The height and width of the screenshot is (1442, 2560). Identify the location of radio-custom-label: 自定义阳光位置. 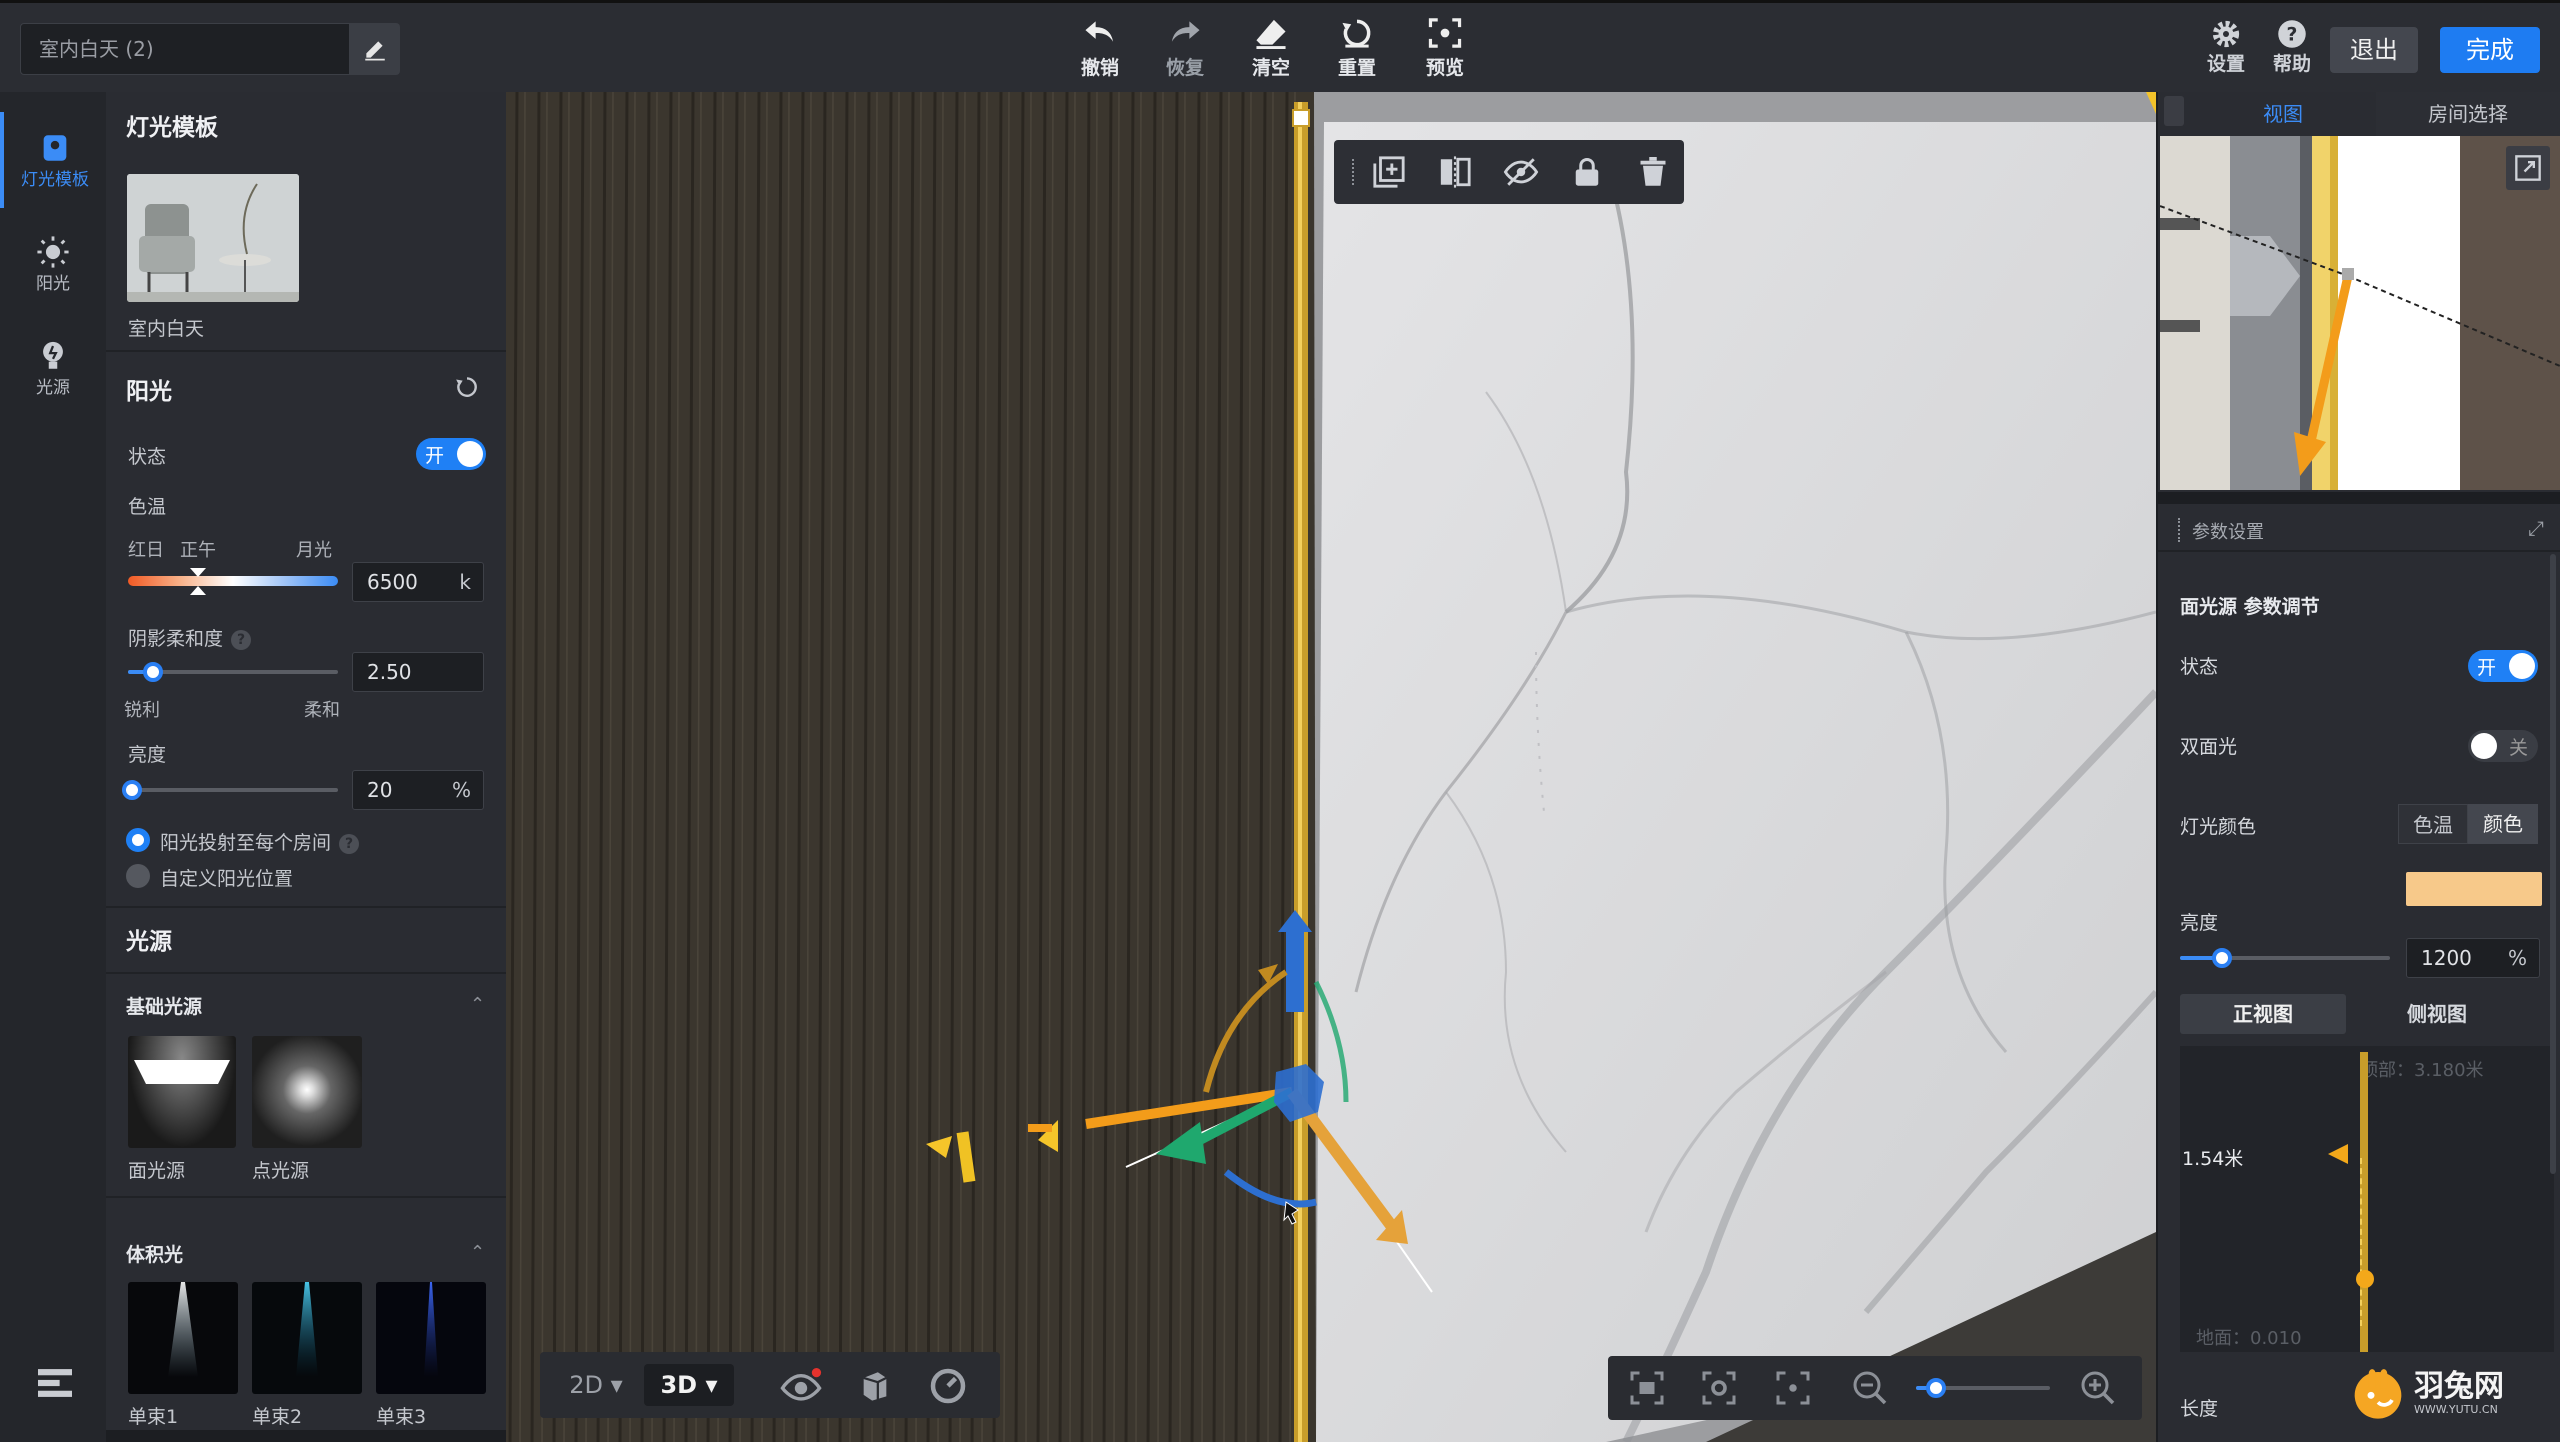
(227, 879).